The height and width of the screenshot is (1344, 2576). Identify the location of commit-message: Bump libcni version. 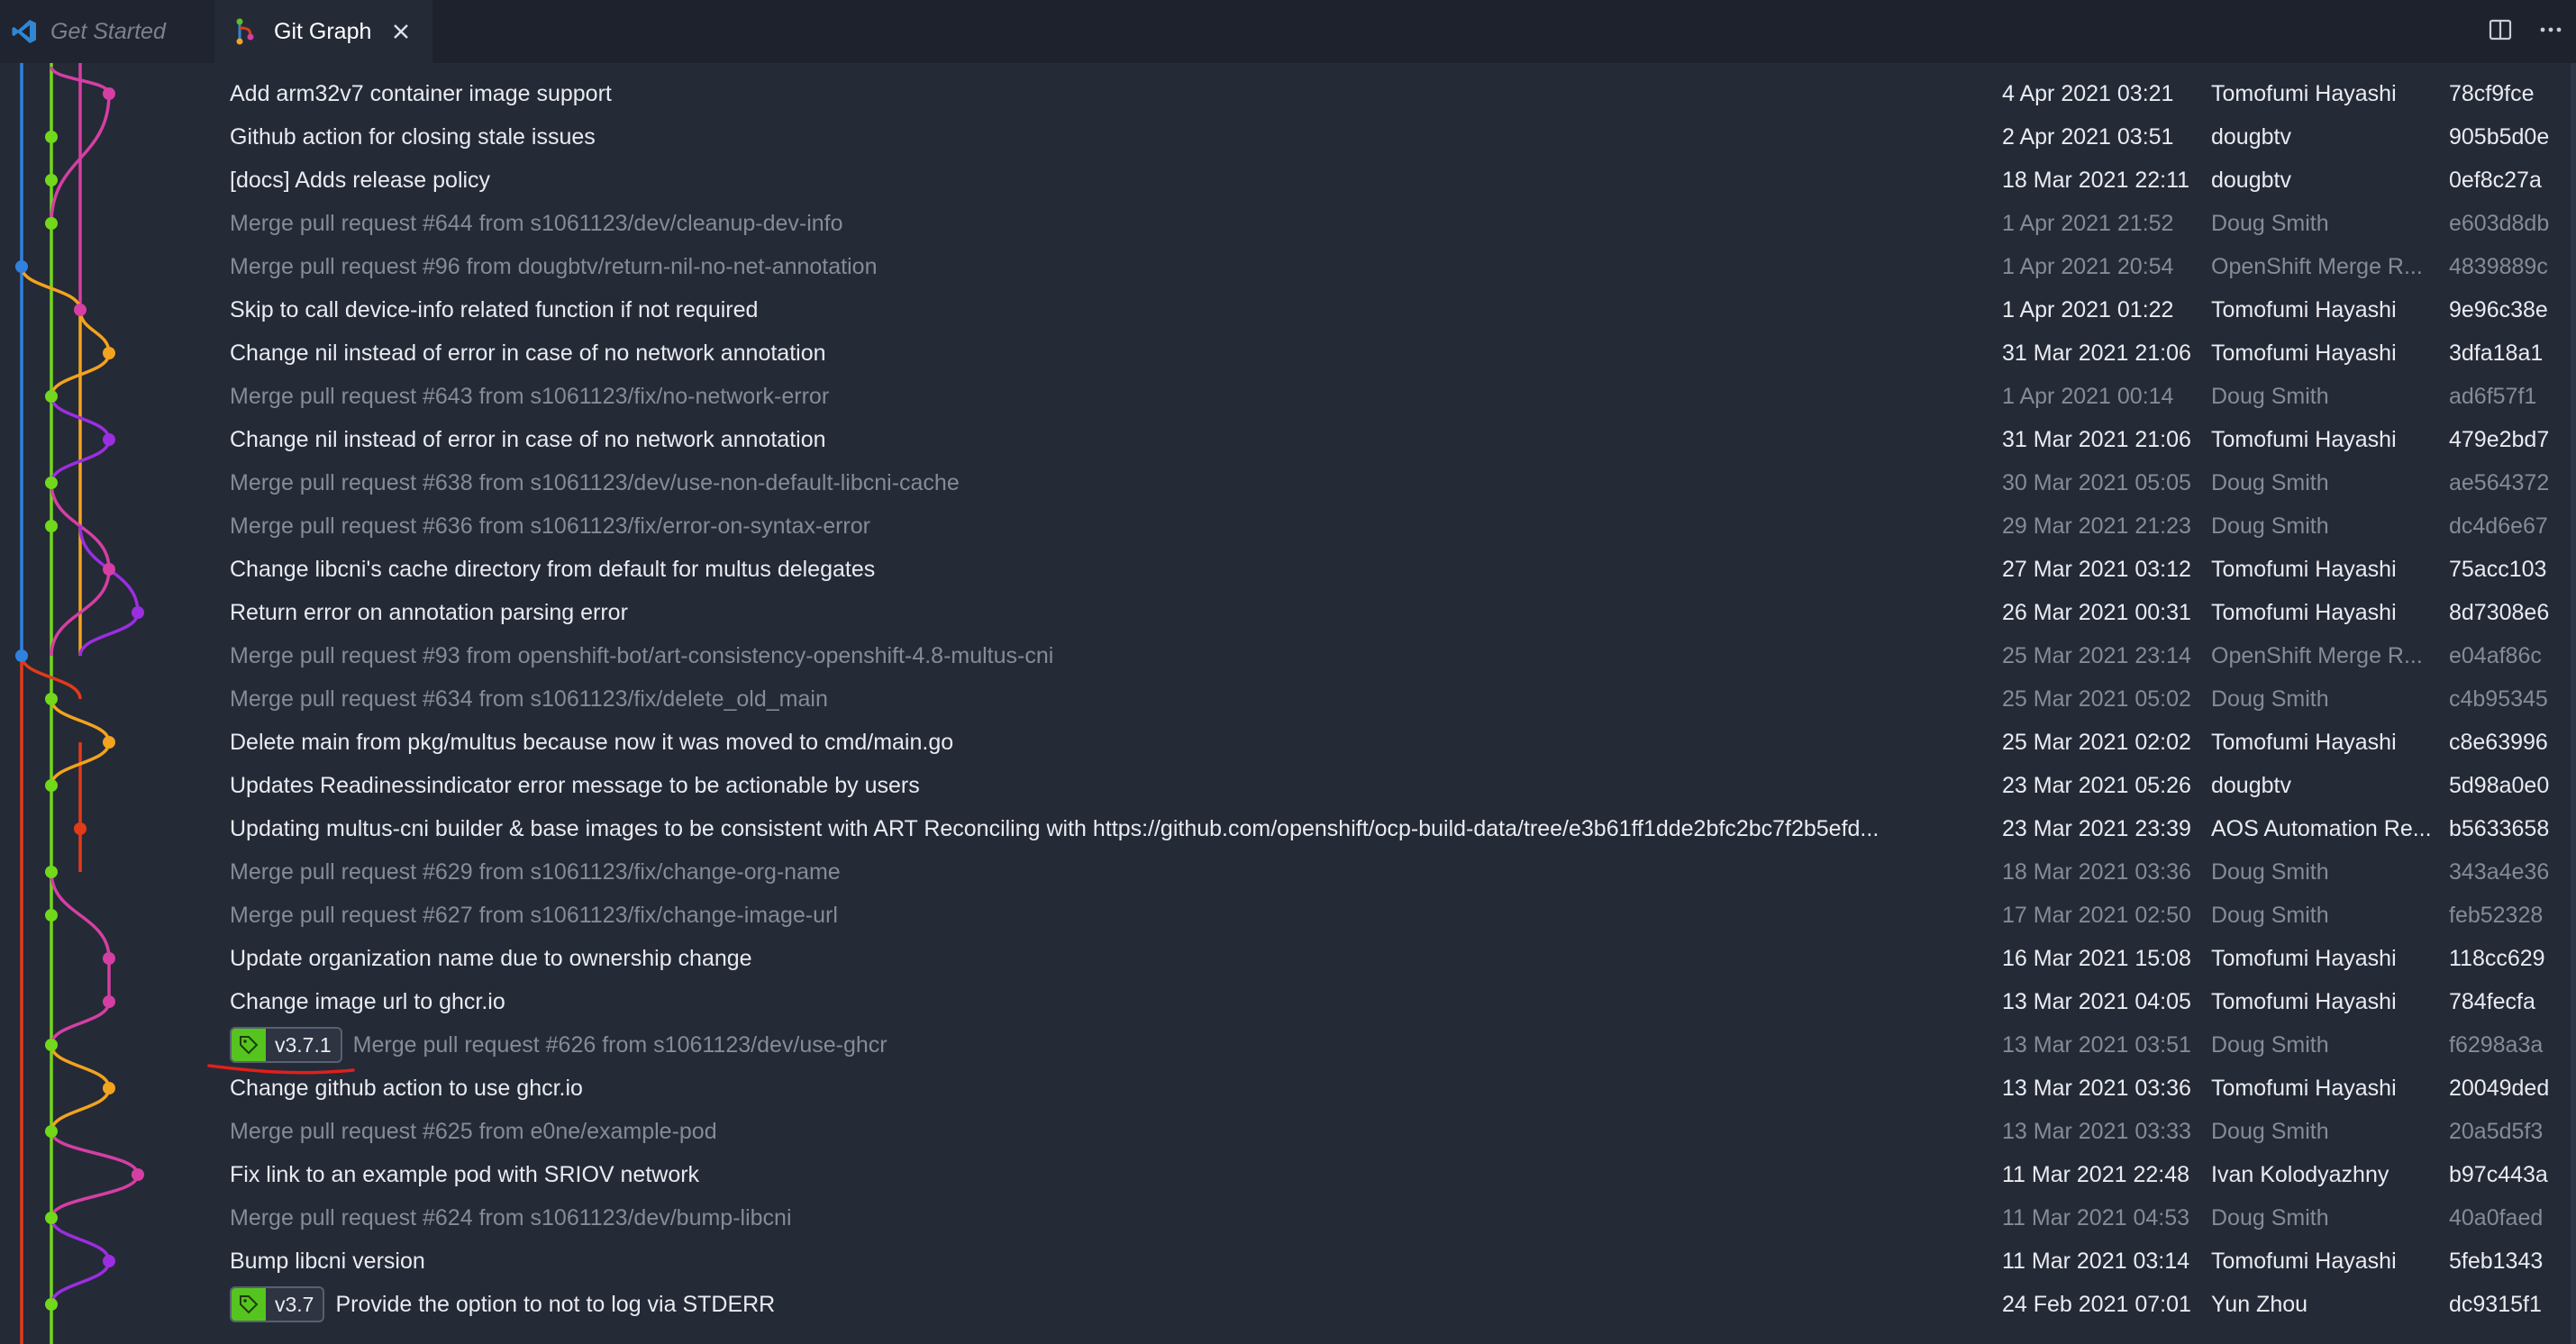
(327, 1262).